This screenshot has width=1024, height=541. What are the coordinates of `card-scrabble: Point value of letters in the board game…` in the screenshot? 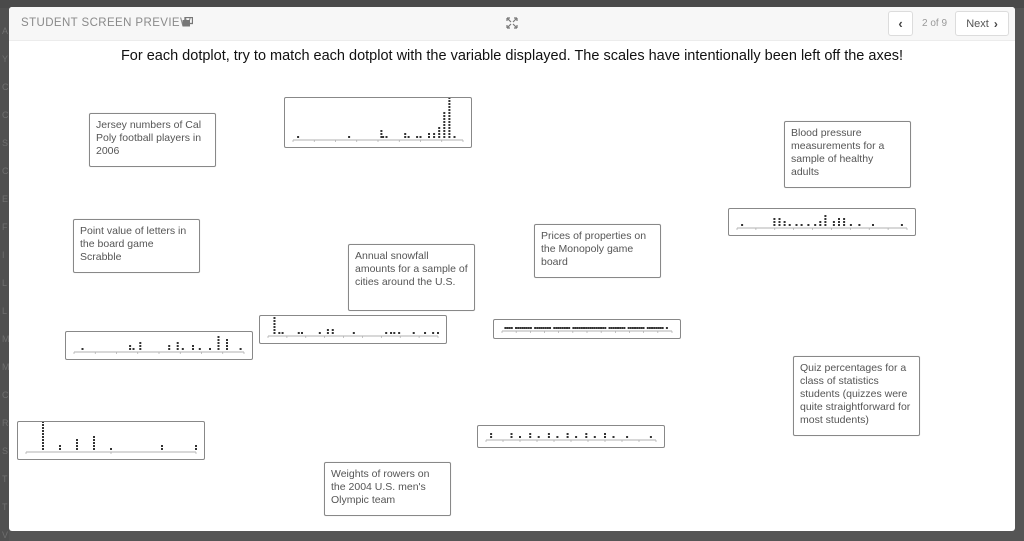 It's located at (136, 246).